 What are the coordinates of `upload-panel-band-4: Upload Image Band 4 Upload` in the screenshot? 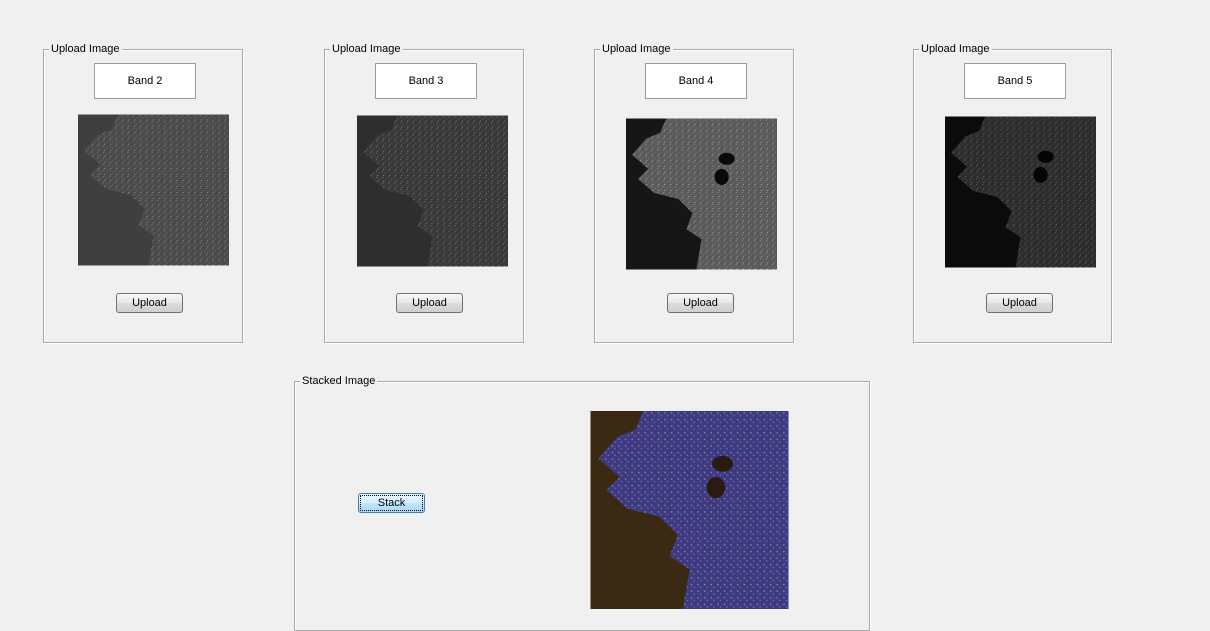 It's located at (694, 193).